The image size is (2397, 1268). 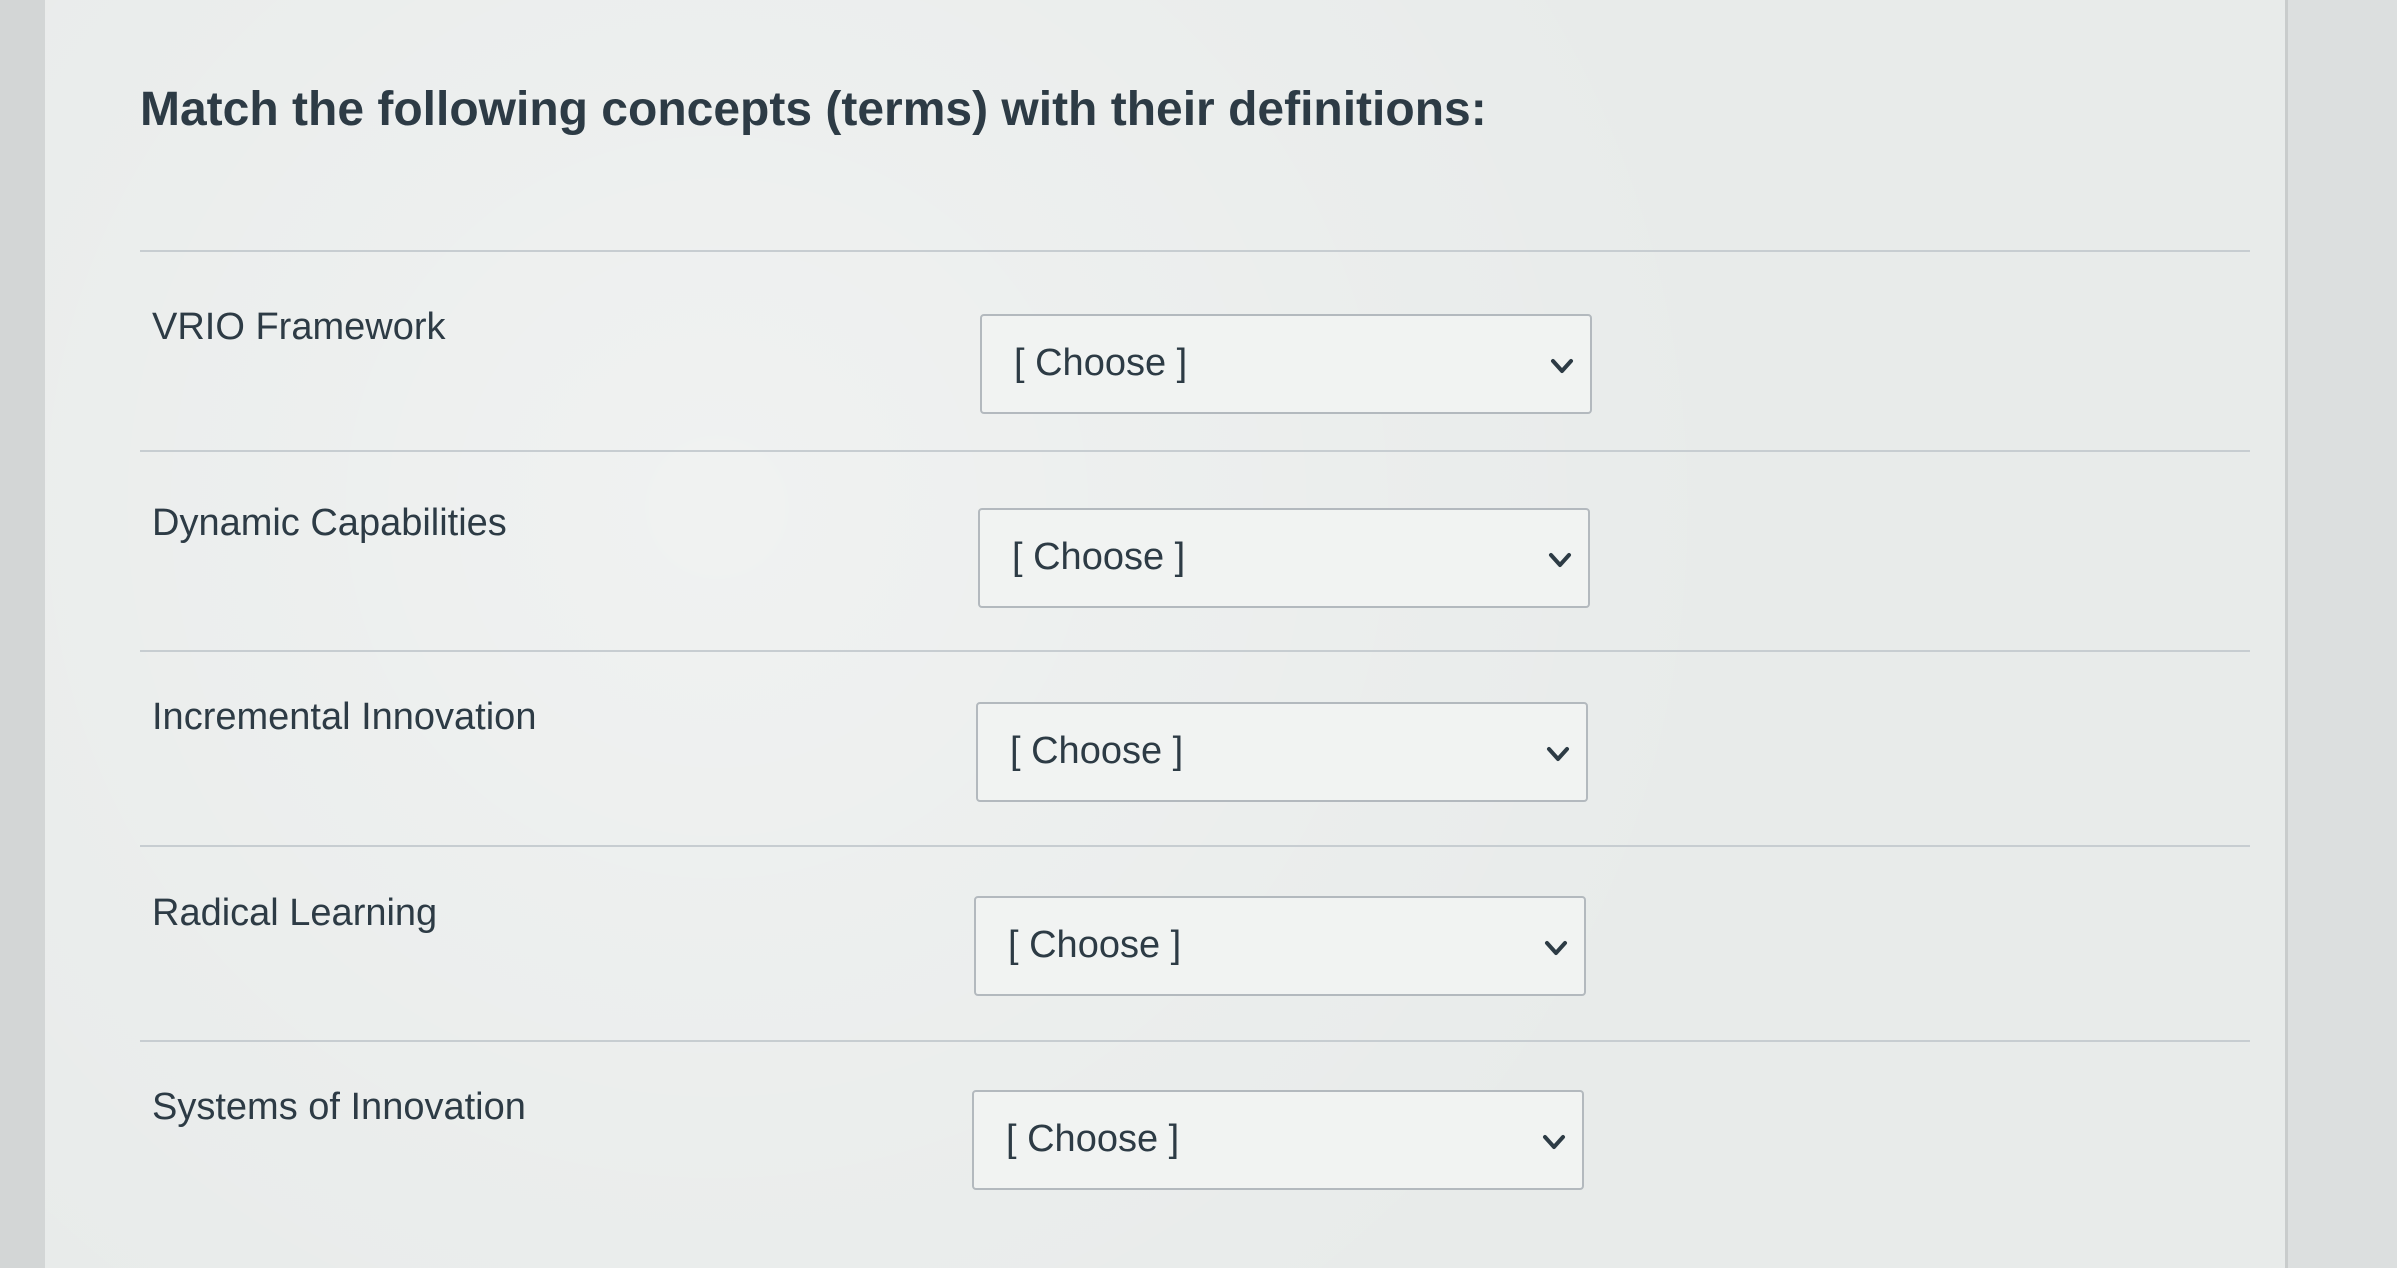 What do you see at coordinates (1282, 752) in the screenshot?
I see `answer-select-incremental-innovation: [ Choose ]` at bounding box center [1282, 752].